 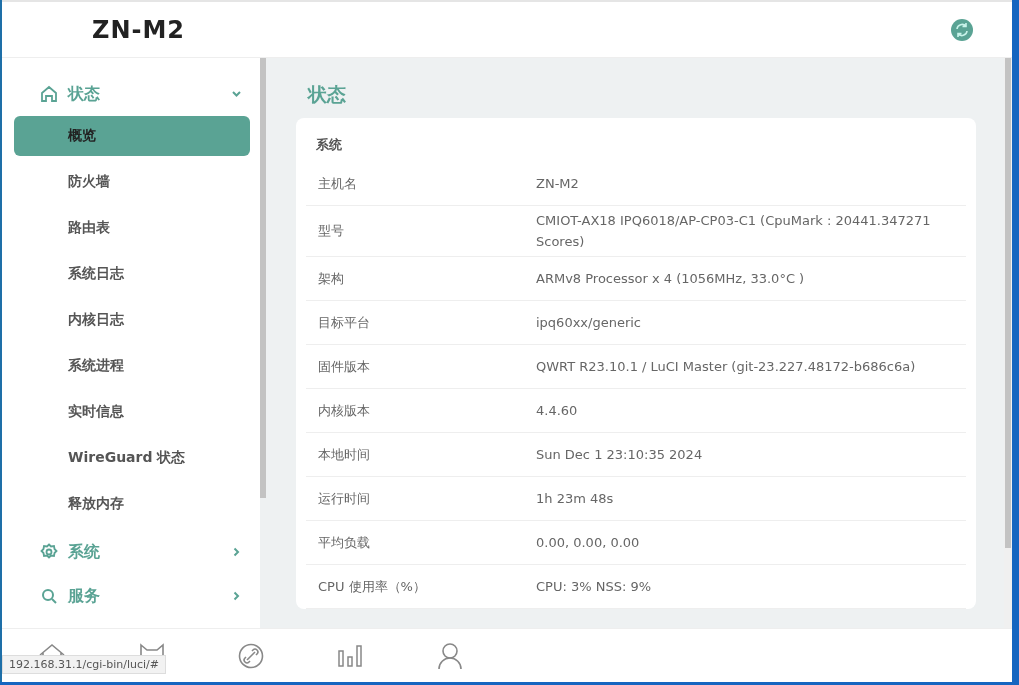 I want to click on page-title: 状态, so click(x=327, y=94).